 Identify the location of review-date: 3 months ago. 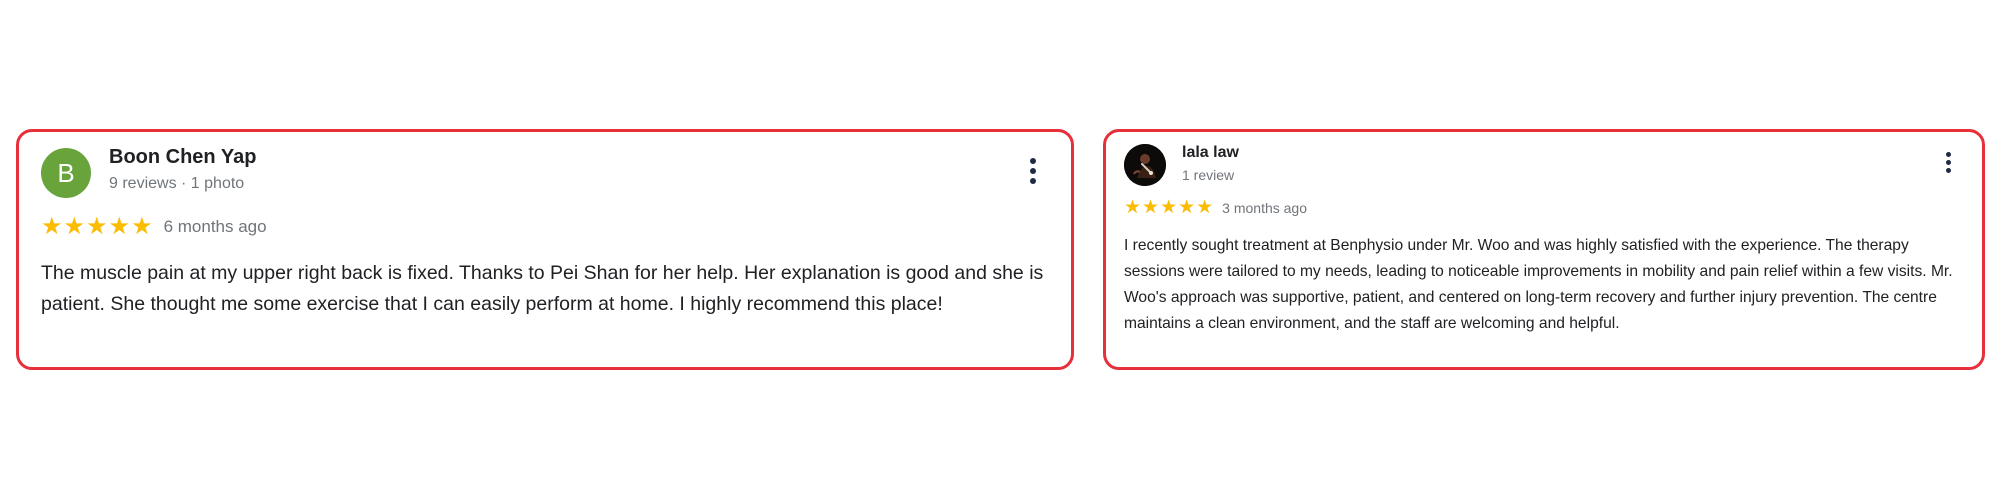
(1265, 207).